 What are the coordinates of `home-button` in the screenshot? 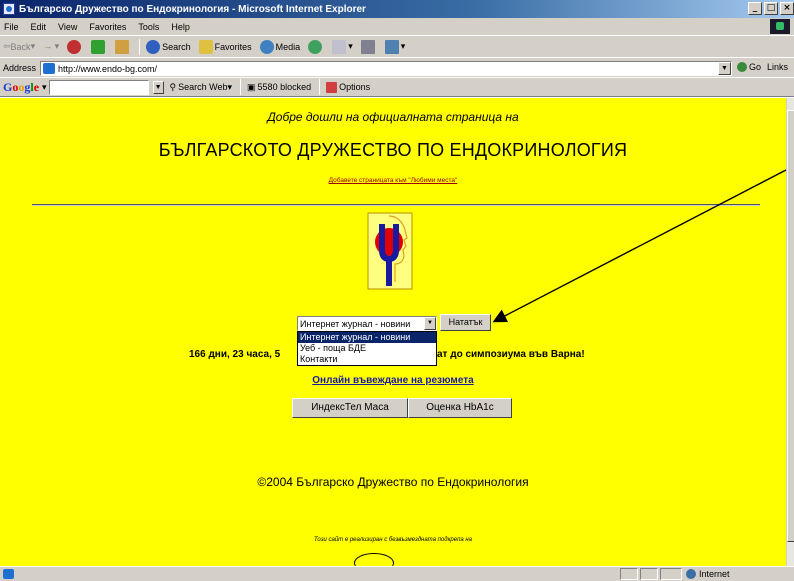 It's located at (123, 46).